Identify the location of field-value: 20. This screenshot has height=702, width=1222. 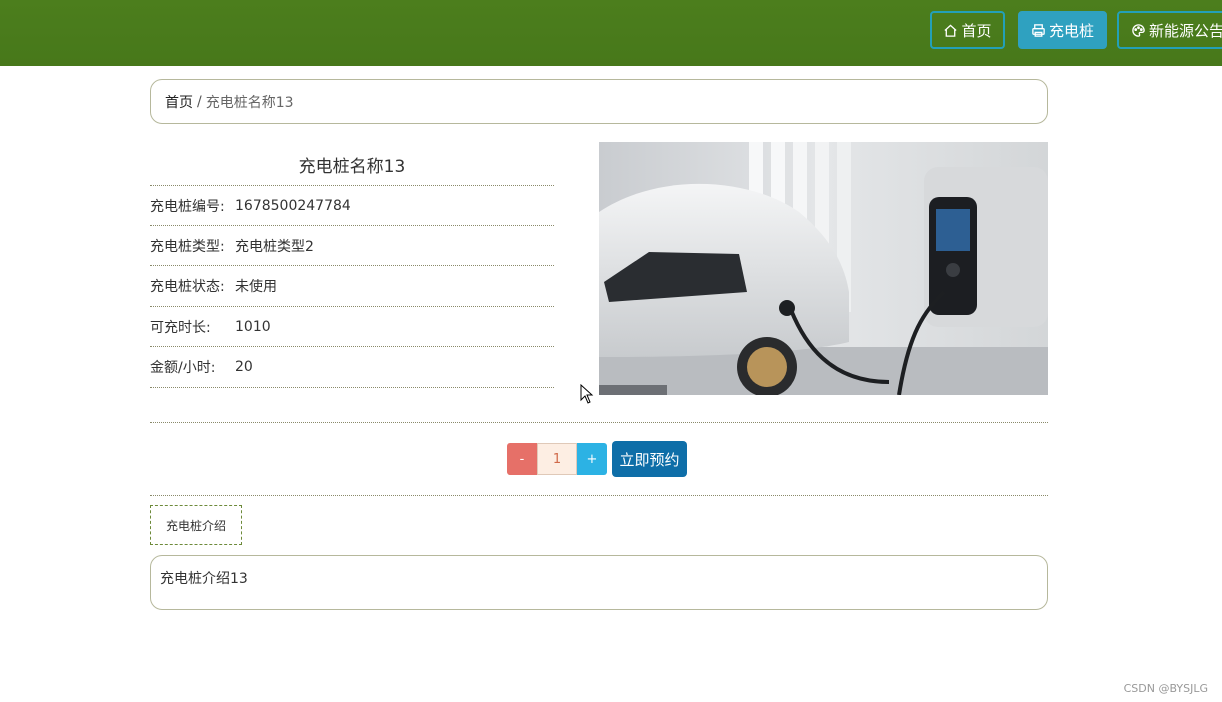
(244, 367).